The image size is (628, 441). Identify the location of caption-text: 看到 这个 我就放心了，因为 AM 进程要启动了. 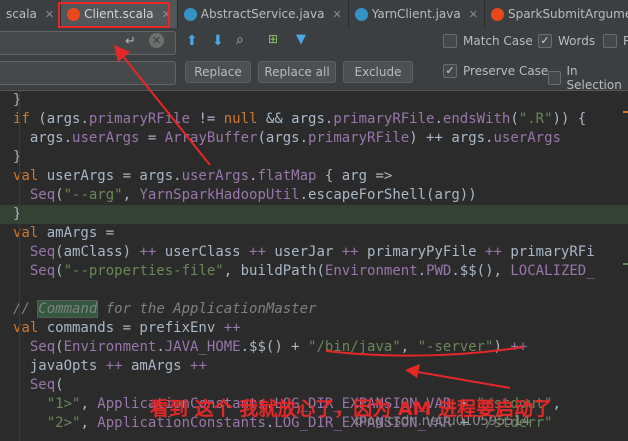
(351, 409).